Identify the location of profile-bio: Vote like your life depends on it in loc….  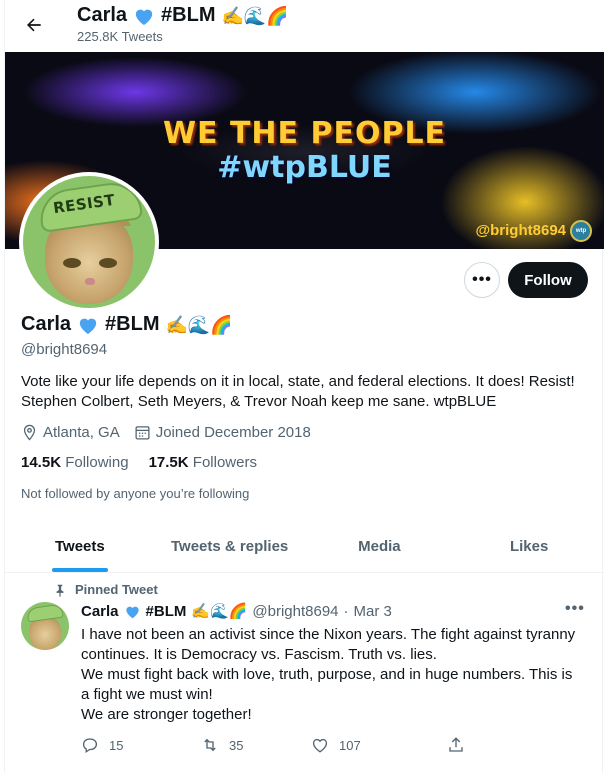
(308, 392).